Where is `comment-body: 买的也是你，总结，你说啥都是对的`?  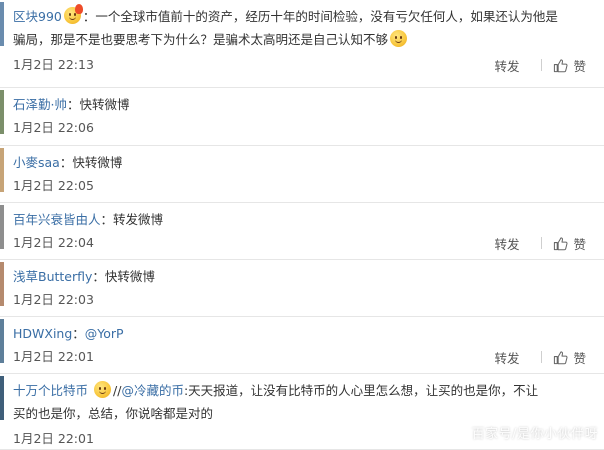
comment-body: 买的也是你，总结，你说啥都是对的 is located at coordinates (113, 413).